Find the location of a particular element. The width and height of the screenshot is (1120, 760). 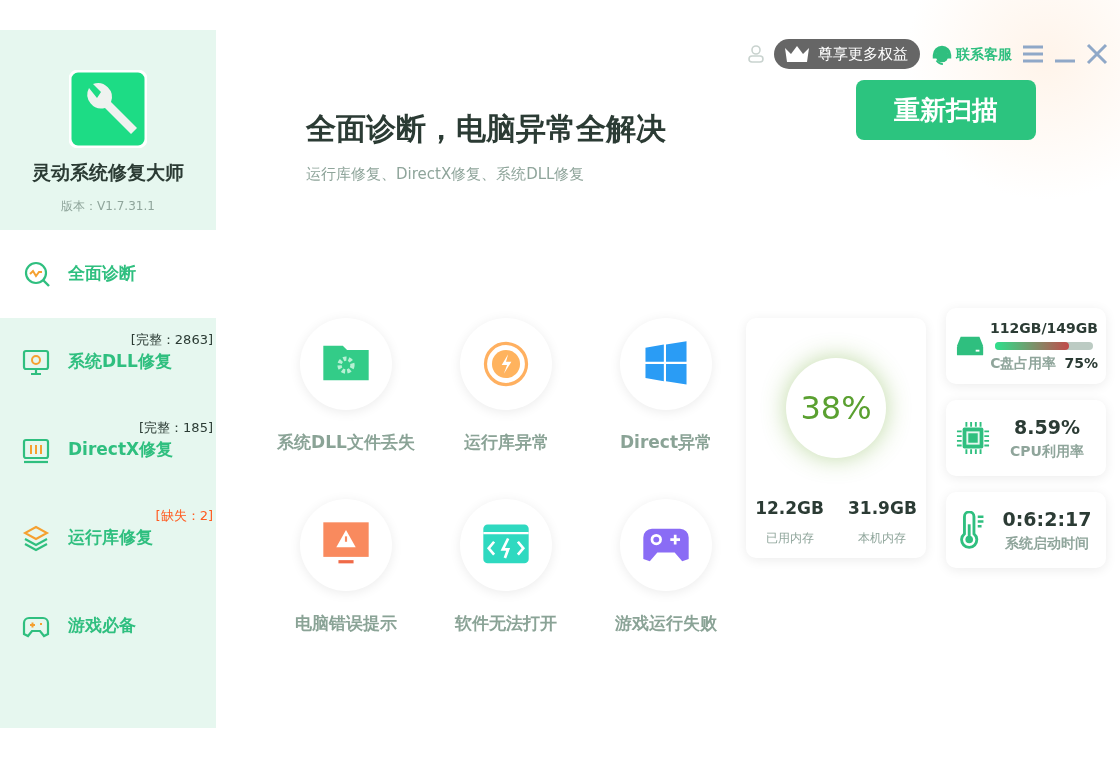

memory-label: 本机内存 is located at coordinates (882, 538).